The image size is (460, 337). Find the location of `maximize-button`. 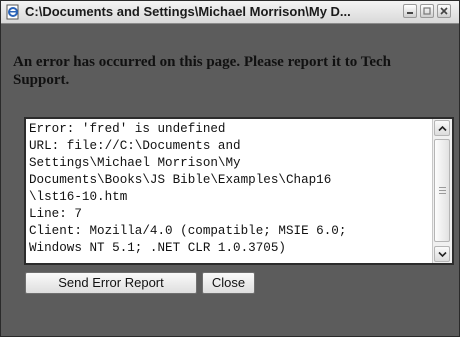

maximize-button is located at coordinates (427, 11).